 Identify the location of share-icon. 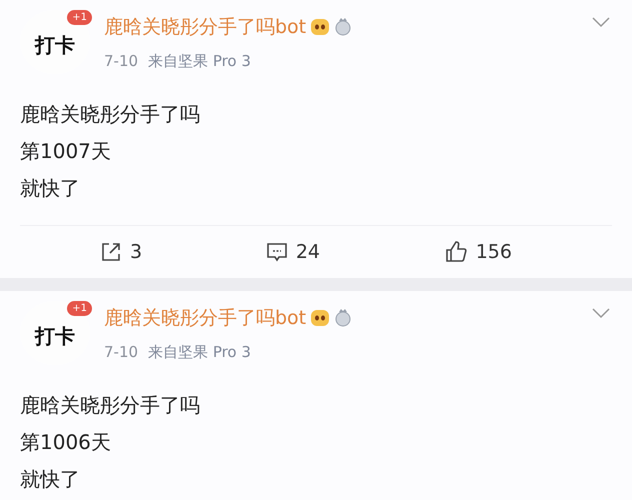
(111, 252).